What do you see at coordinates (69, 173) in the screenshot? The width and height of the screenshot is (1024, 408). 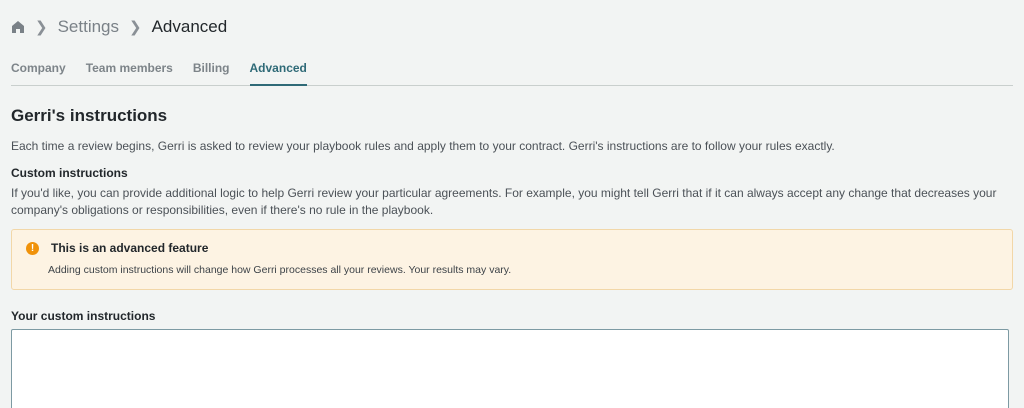 I see `custom-instructions-heading: Custom instructions` at bounding box center [69, 173].